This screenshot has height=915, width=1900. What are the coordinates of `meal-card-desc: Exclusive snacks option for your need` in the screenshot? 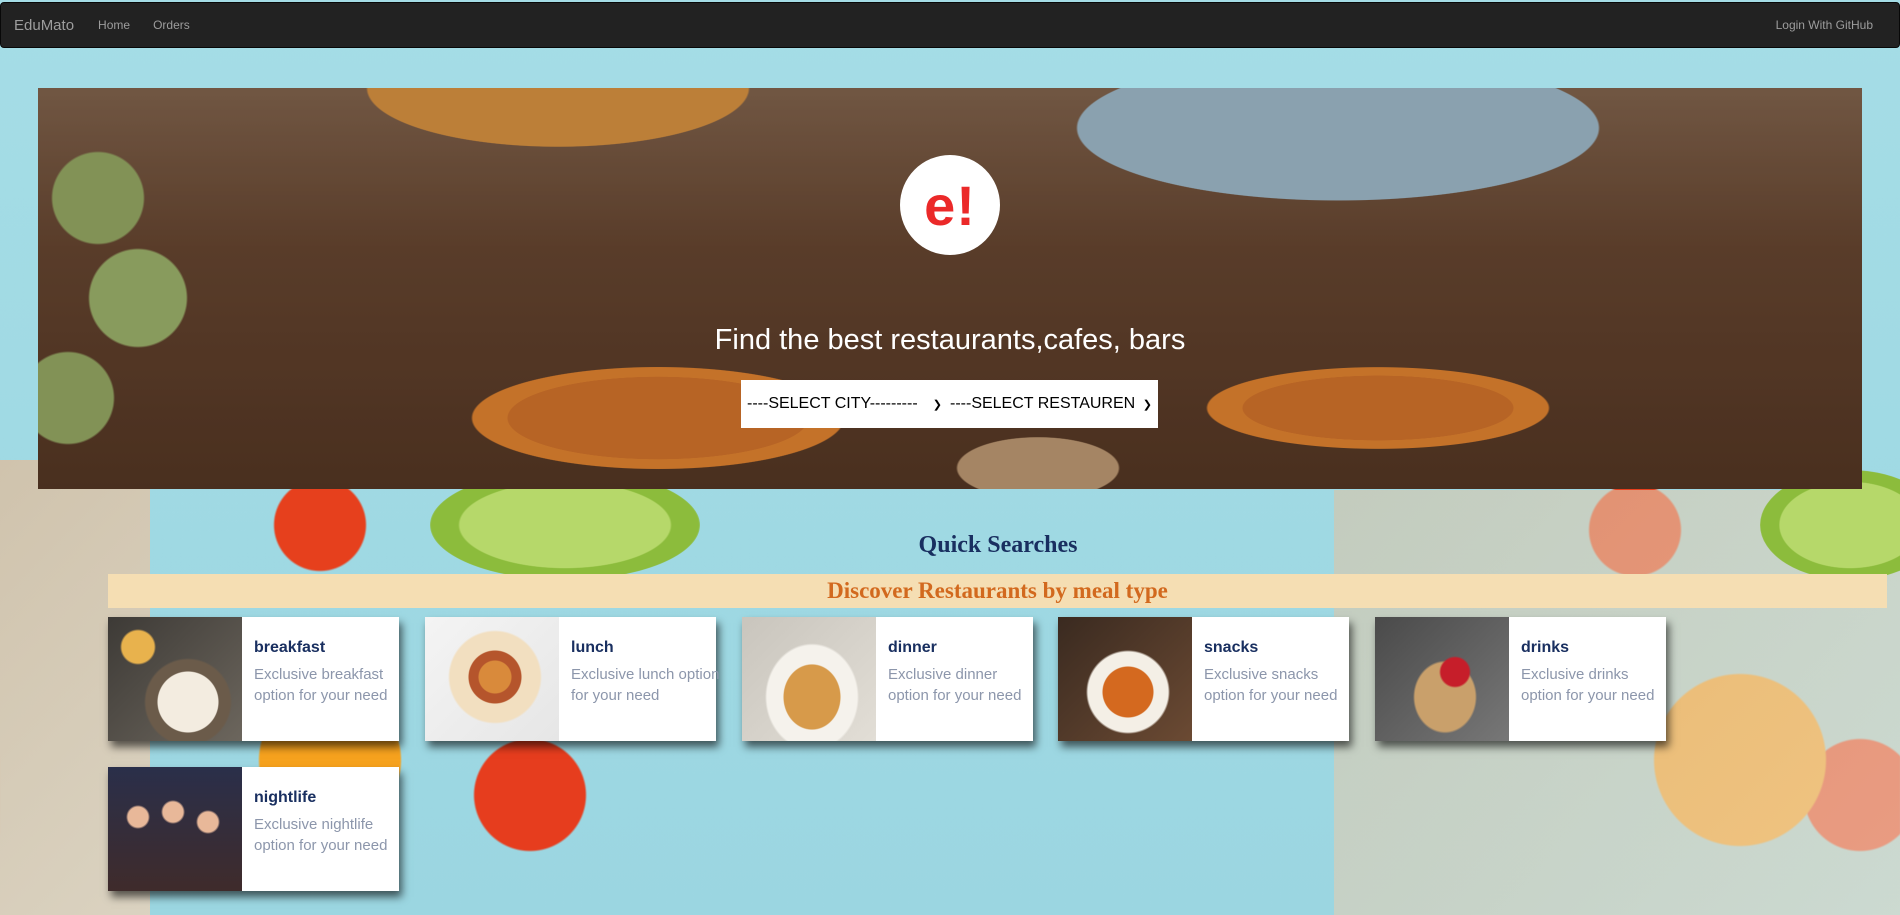 It's located at (1271, 685).